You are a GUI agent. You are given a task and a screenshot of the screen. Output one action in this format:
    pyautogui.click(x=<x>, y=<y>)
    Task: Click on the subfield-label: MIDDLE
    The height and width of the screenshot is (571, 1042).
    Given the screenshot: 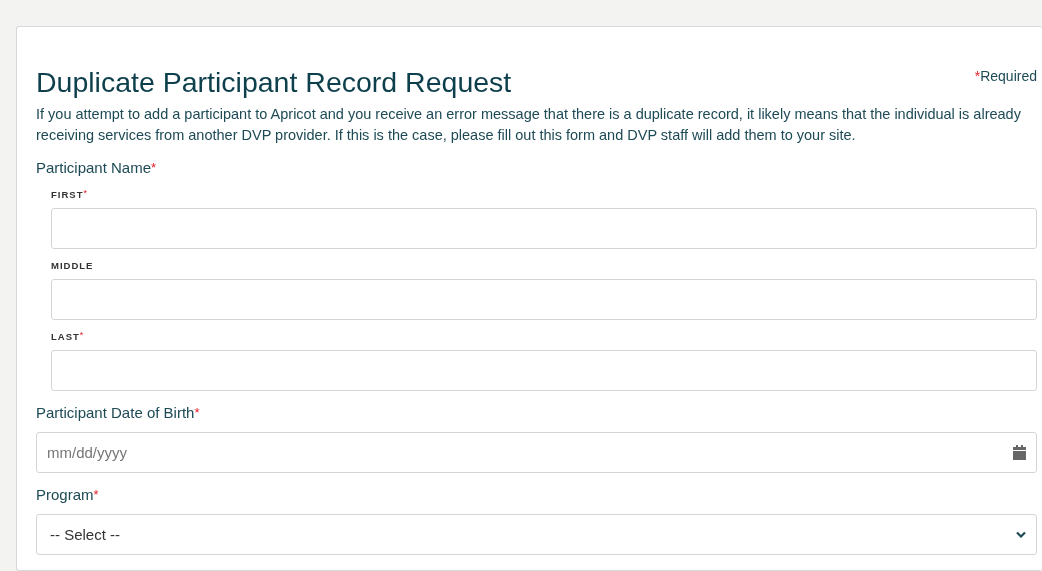 What is the action you would take?
    pyautogui.click(x=72, y=265)
    